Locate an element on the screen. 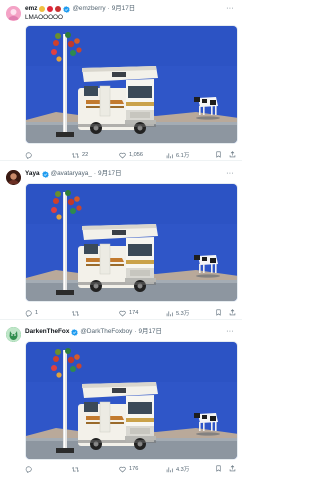 Image resolution: width=320 pixels, height=480 pixels. display-name: Yaya is located at coordinates (32, 174).